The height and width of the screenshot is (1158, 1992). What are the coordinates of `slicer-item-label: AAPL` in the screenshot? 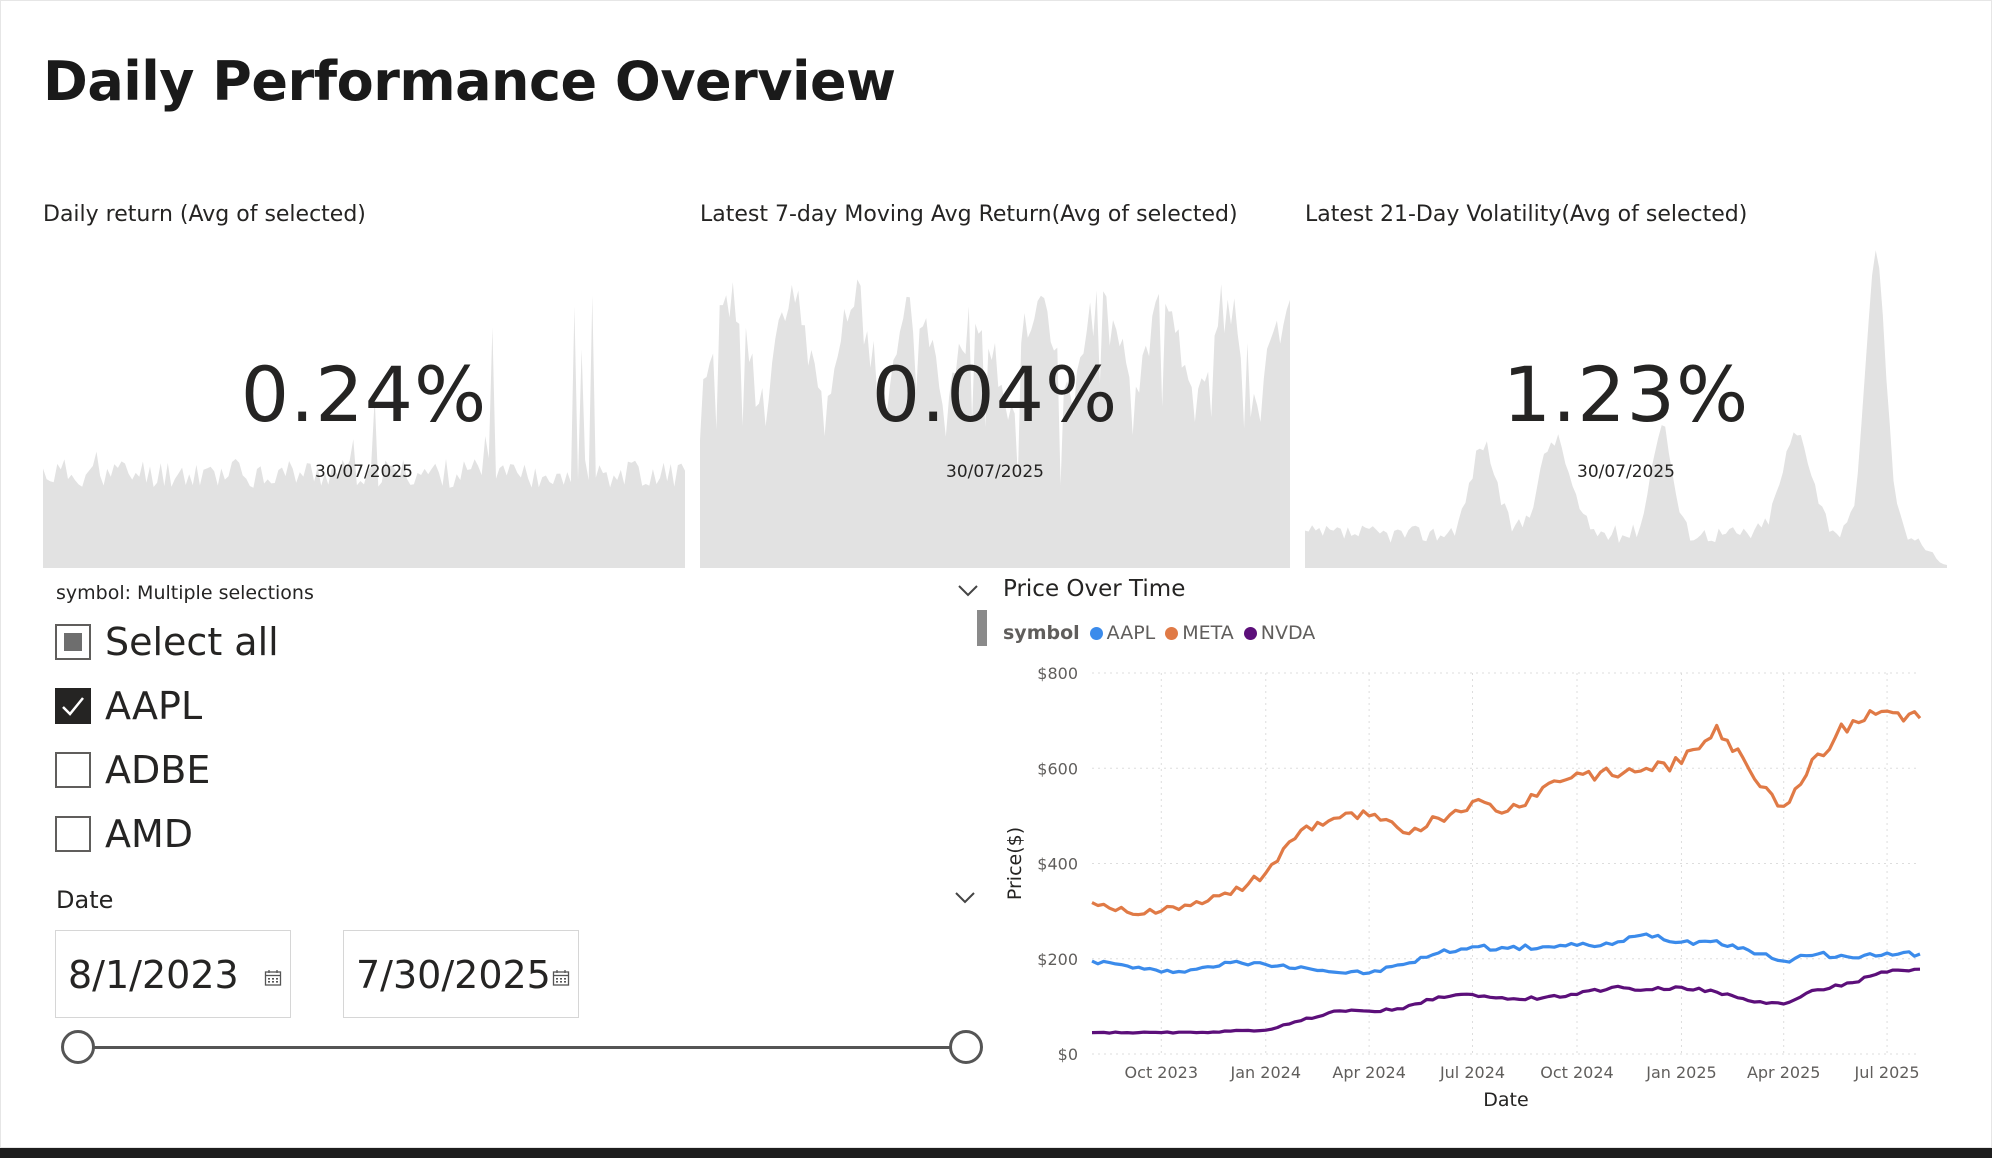 It's located at (154, 706).